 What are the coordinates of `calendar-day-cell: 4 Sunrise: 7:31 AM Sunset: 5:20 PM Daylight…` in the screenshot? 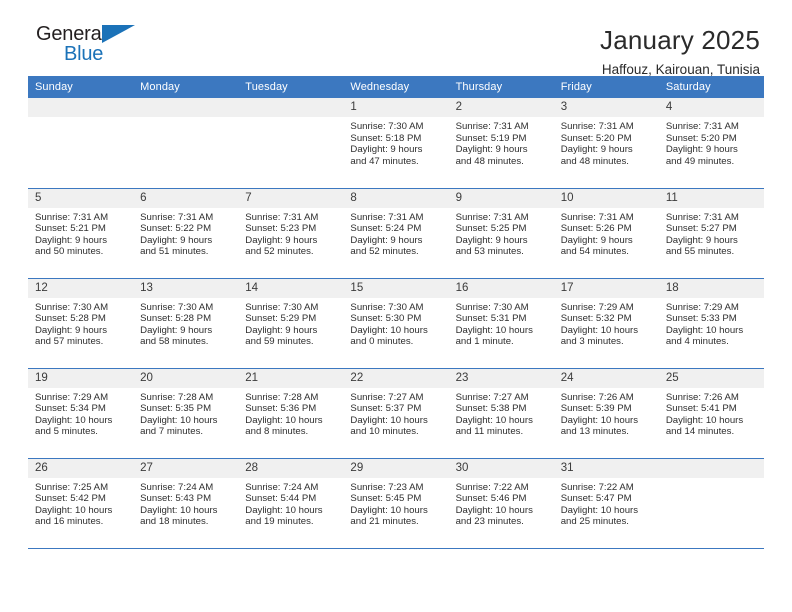 It's located at (711, 143).